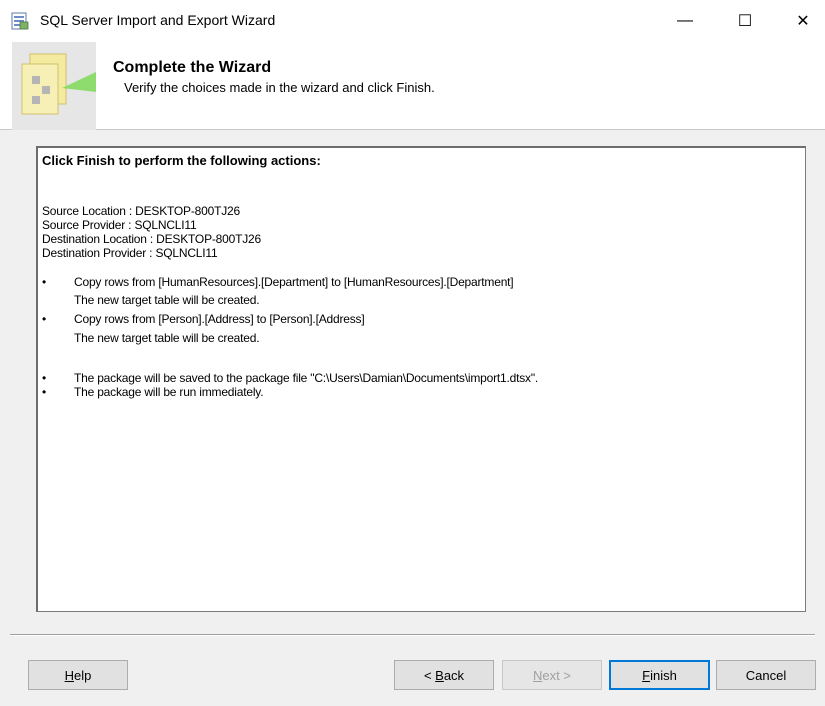  What do you see at coordinates (192, 67) in the screenshot?
I see `page-title: Complete the Wizard` at bounding box center [192, 67].